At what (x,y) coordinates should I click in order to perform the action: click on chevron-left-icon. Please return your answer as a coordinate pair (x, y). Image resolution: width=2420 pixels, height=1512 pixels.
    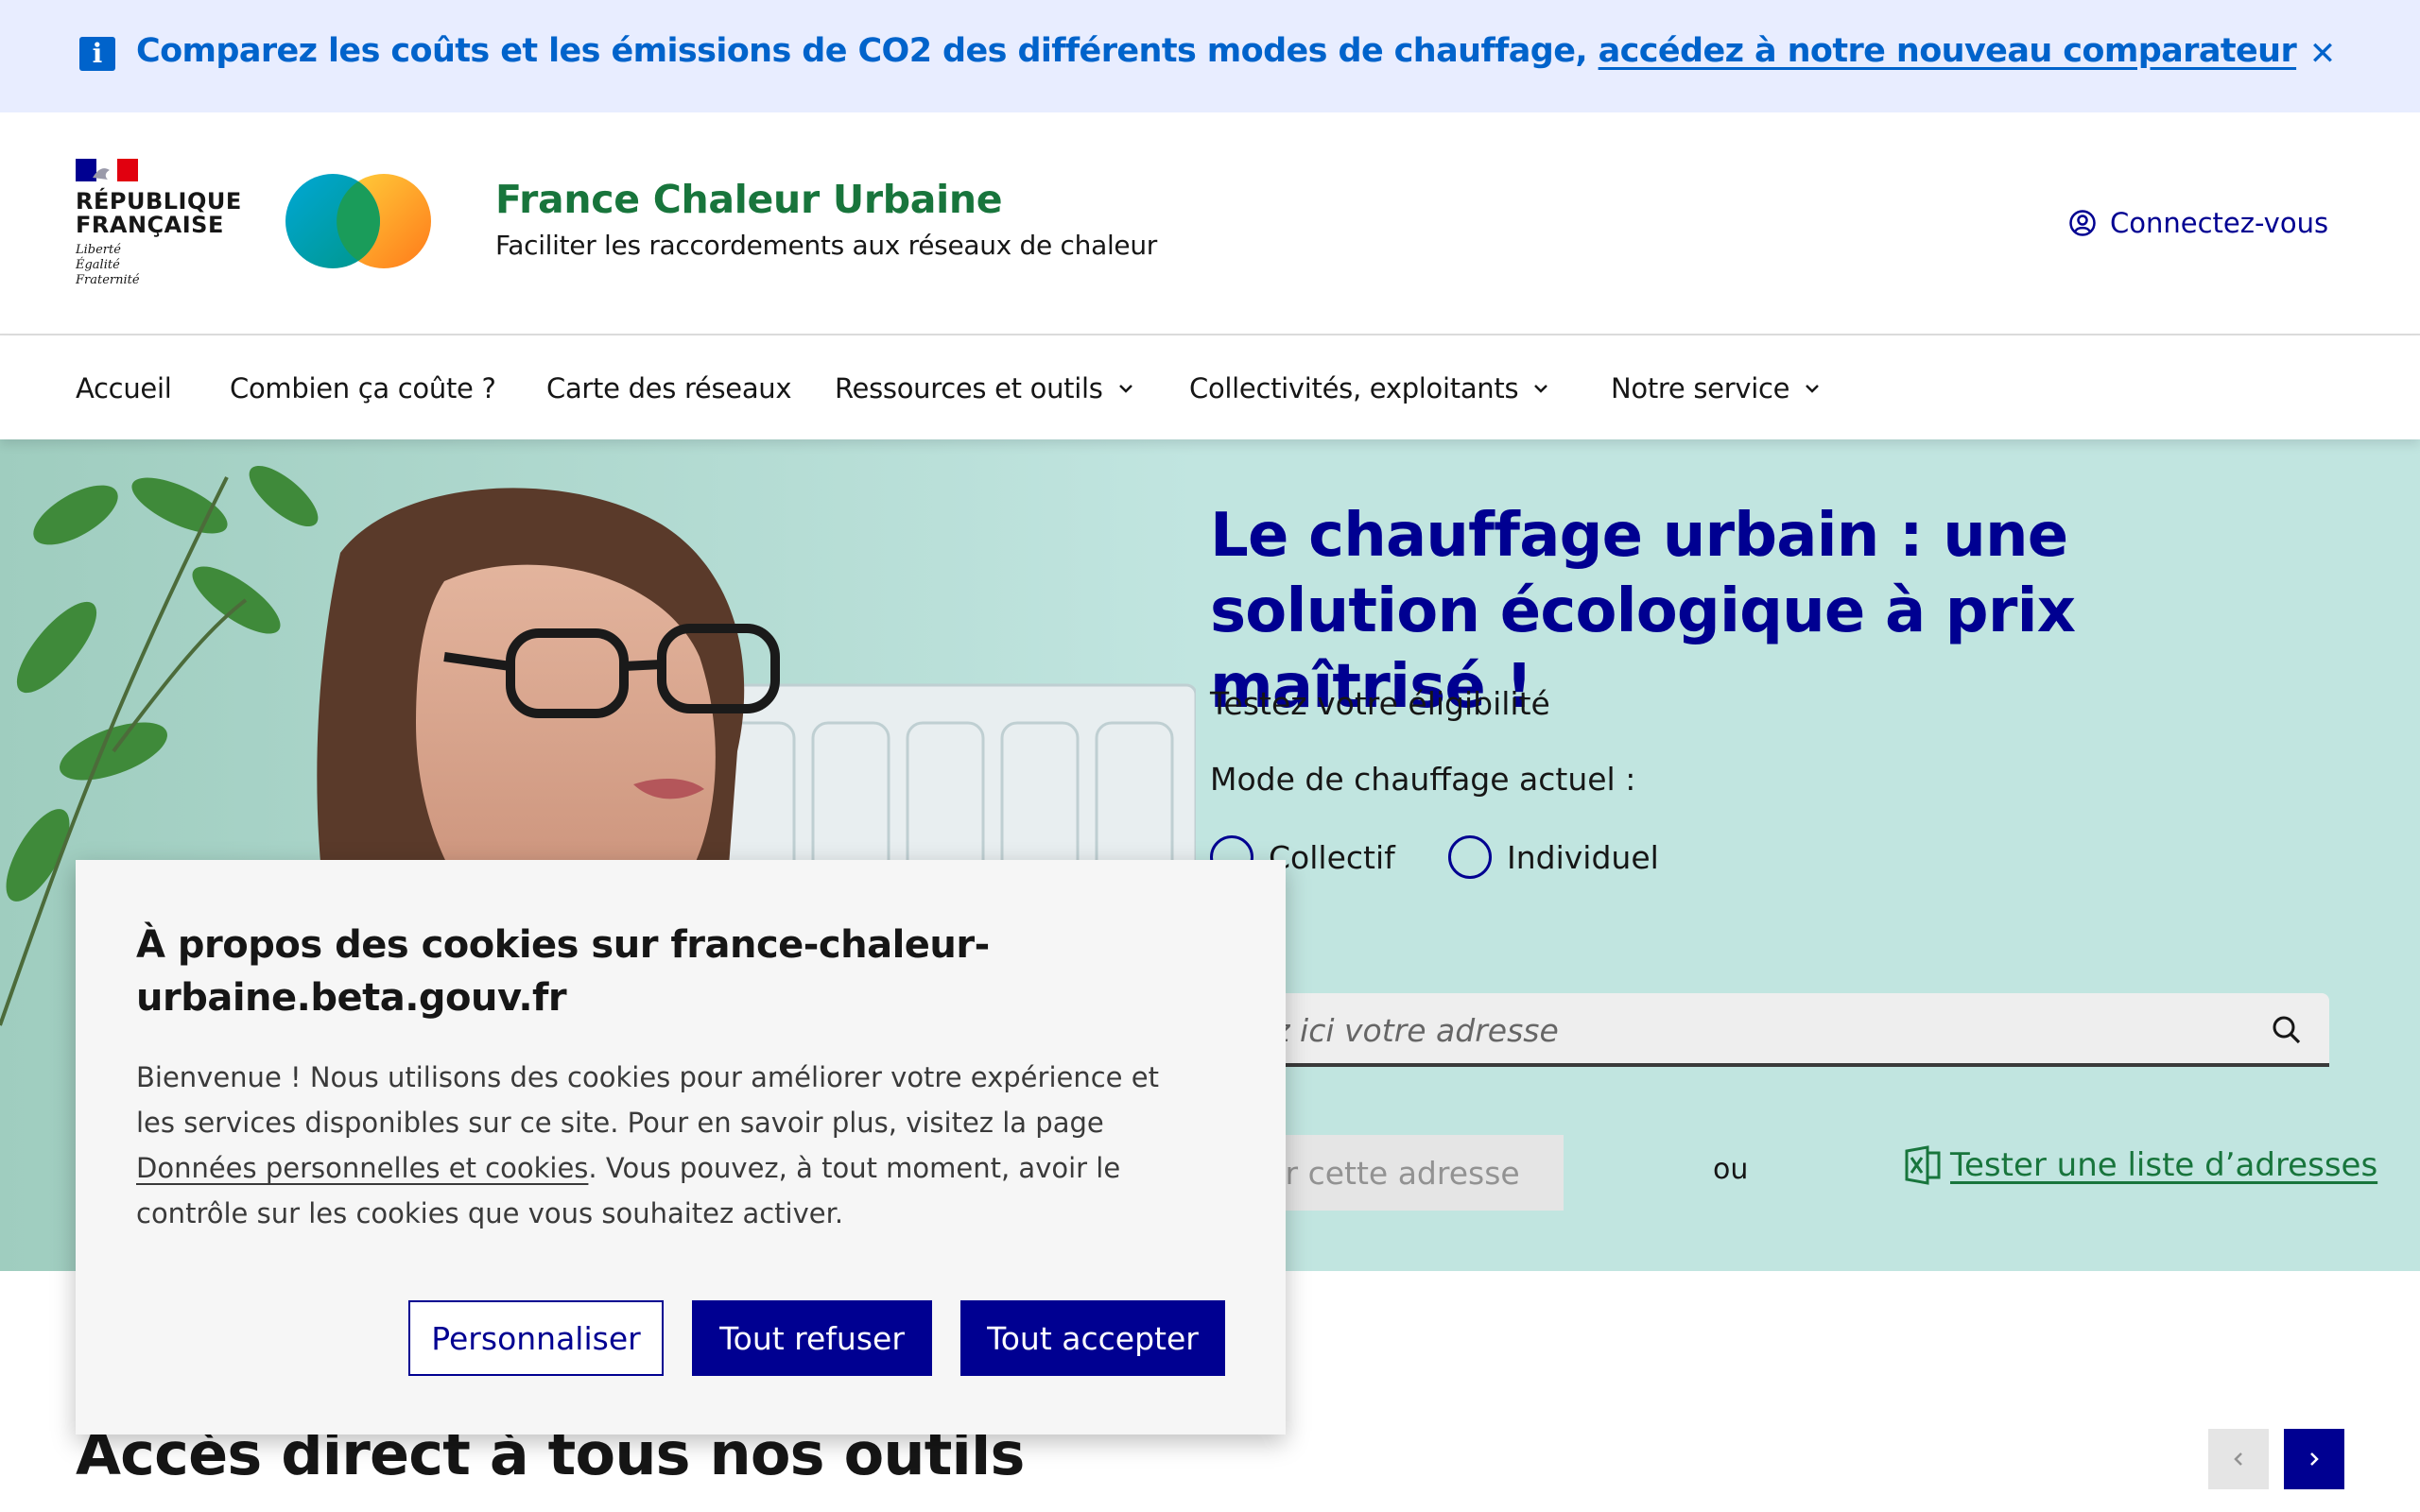
    Looking at the image, I should click on (2238, 1459).